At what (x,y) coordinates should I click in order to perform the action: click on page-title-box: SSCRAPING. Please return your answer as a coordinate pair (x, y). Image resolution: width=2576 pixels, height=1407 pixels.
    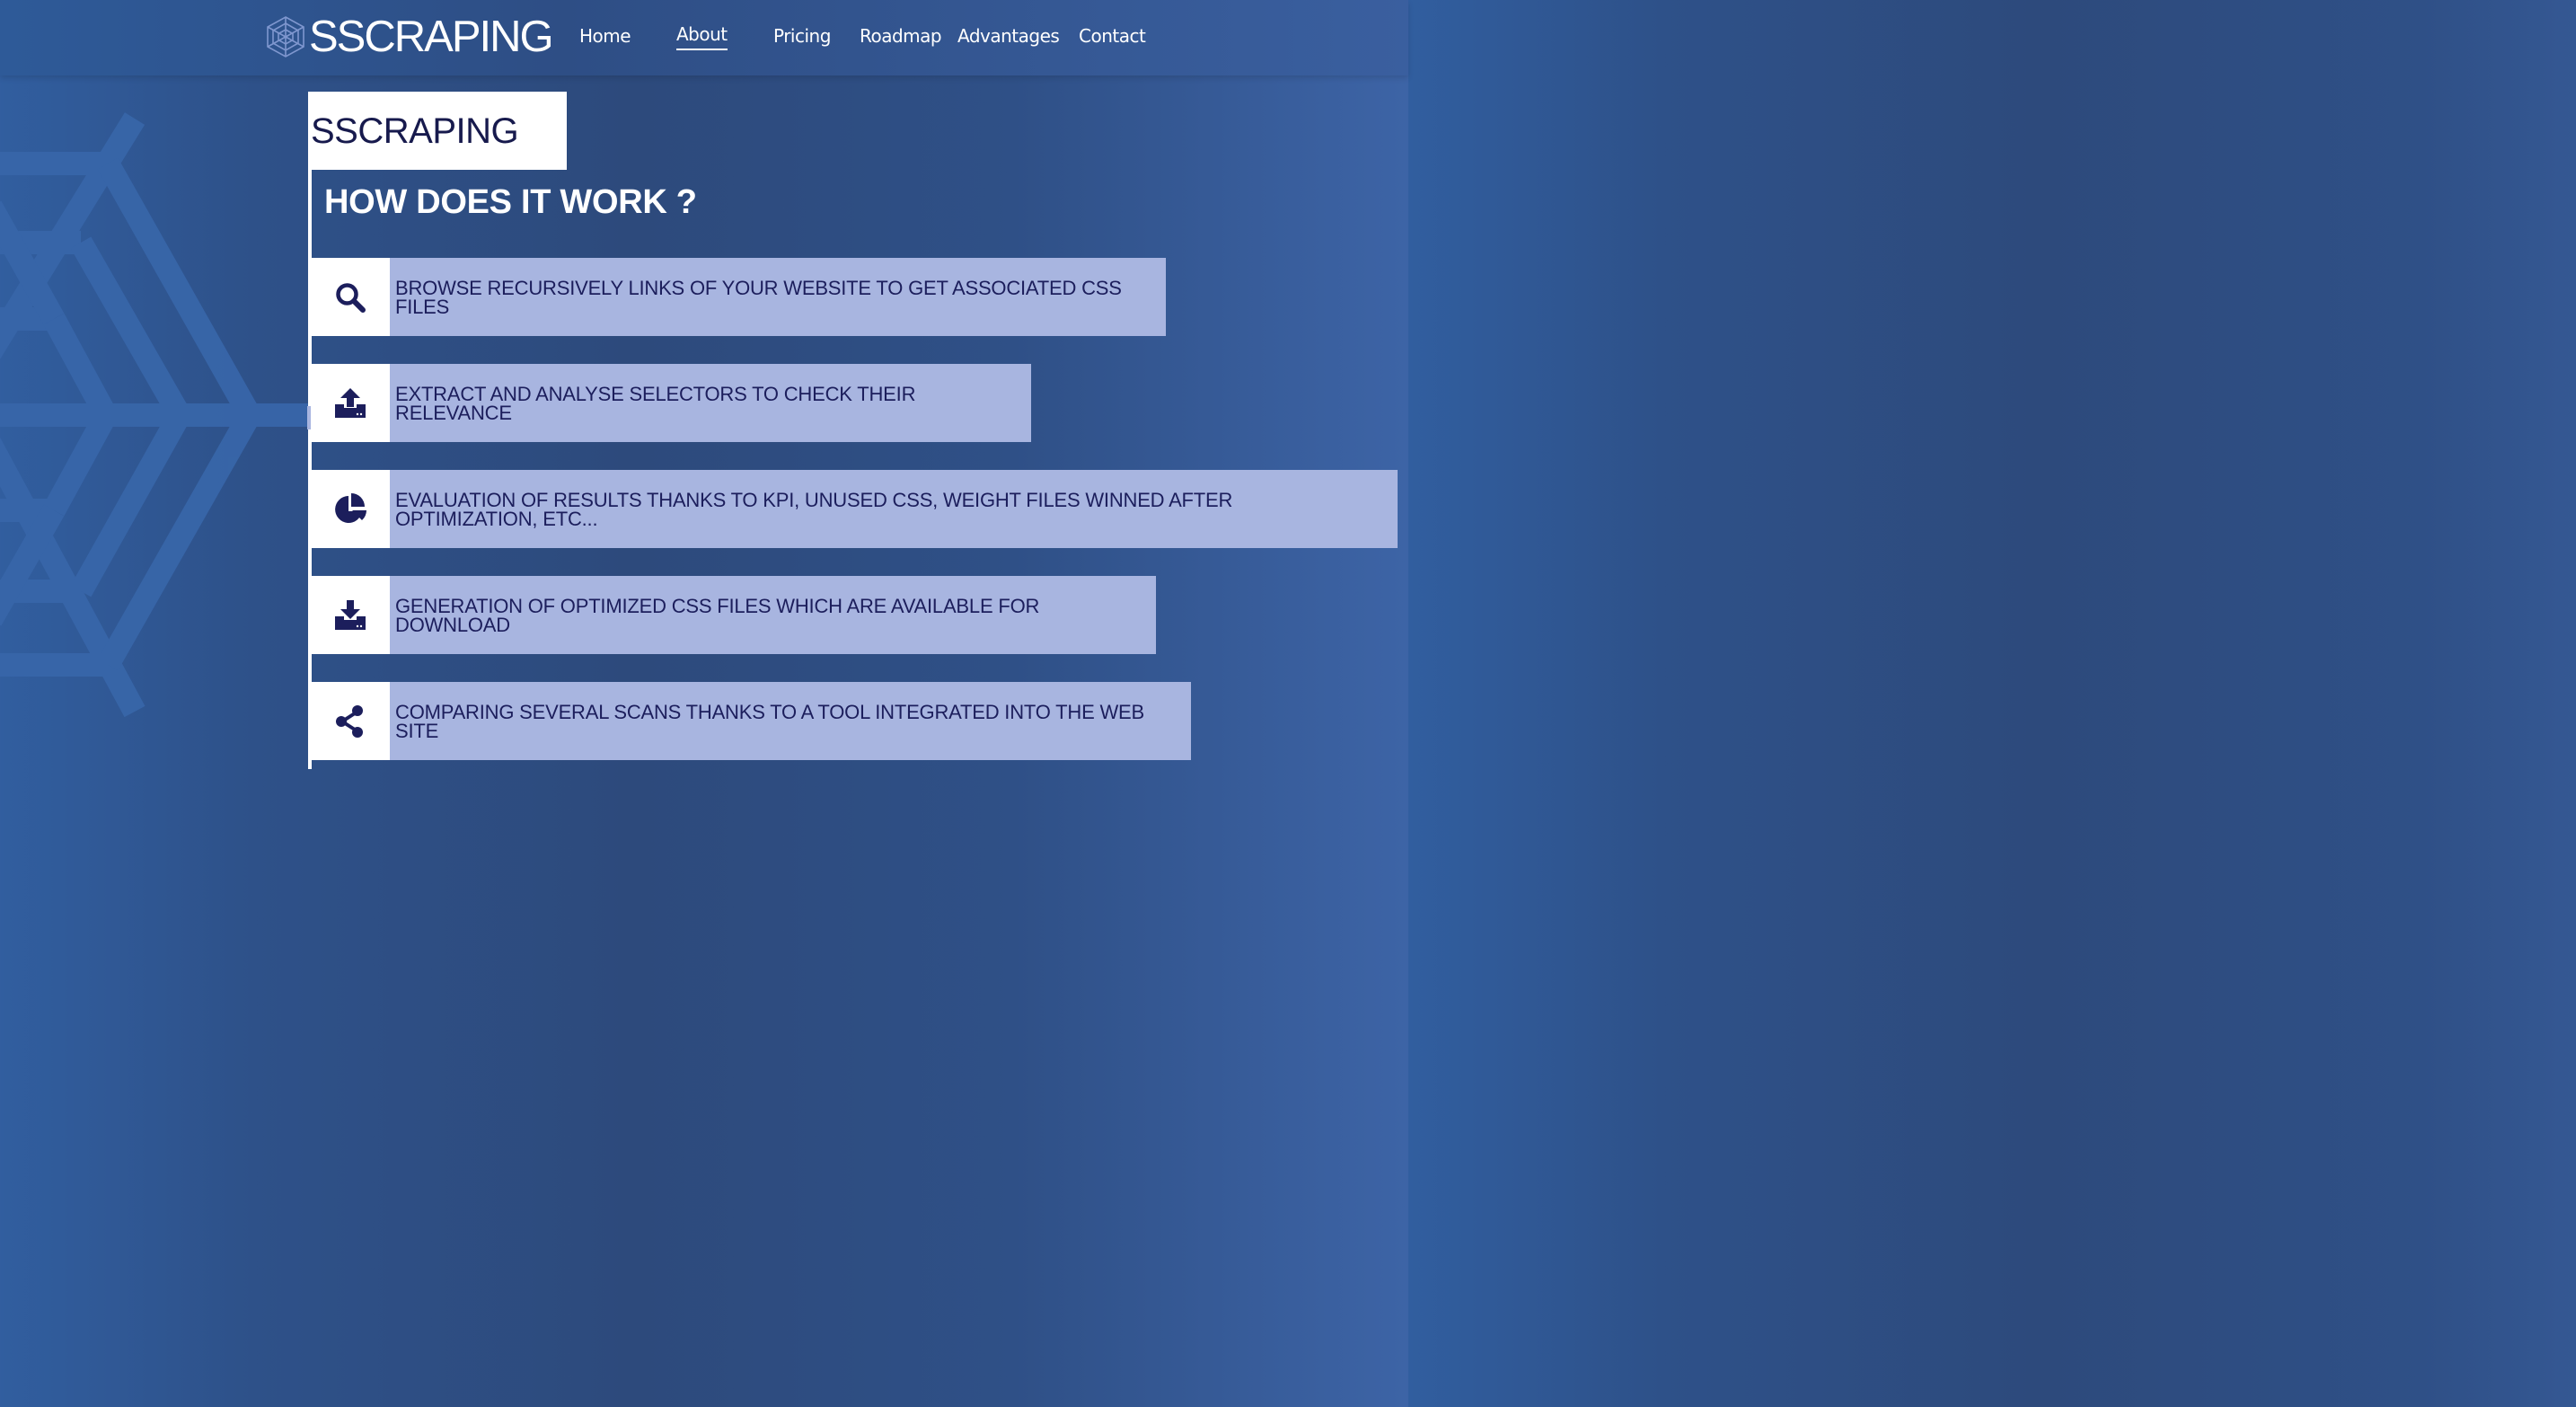
    Looking at the image, I should click on (437, 131).